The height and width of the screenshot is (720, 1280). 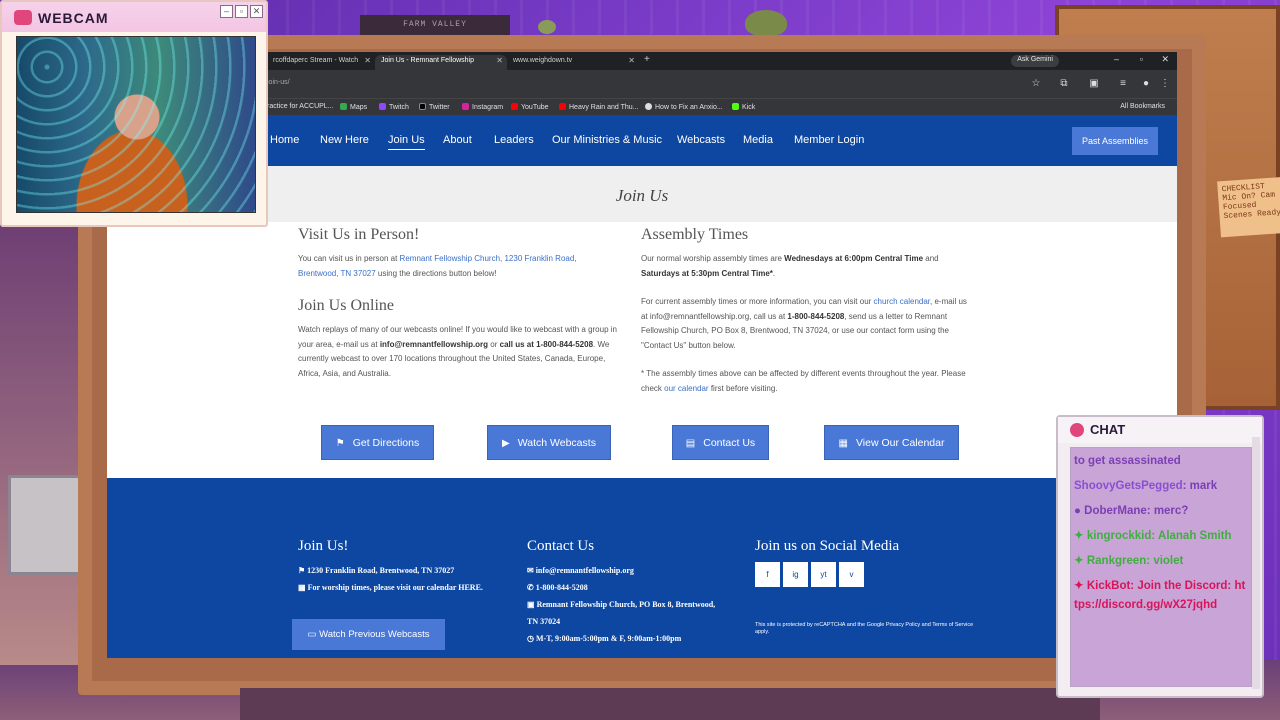 What do you see at coordinates (720, 442) in the screenshot?
I see `contact-us-button: ▤ Contact Us` at bounding box center [720, 442].